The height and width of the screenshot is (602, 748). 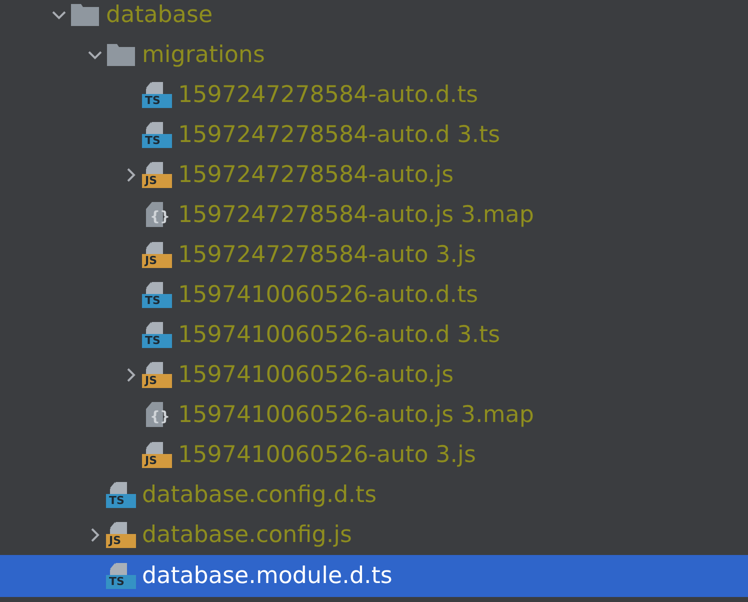 What do you see at coordinates (328, 295) in the screenshot?
I see `file-name: 1597410060526-auto.d.ts` at bounding box center [328, 295].